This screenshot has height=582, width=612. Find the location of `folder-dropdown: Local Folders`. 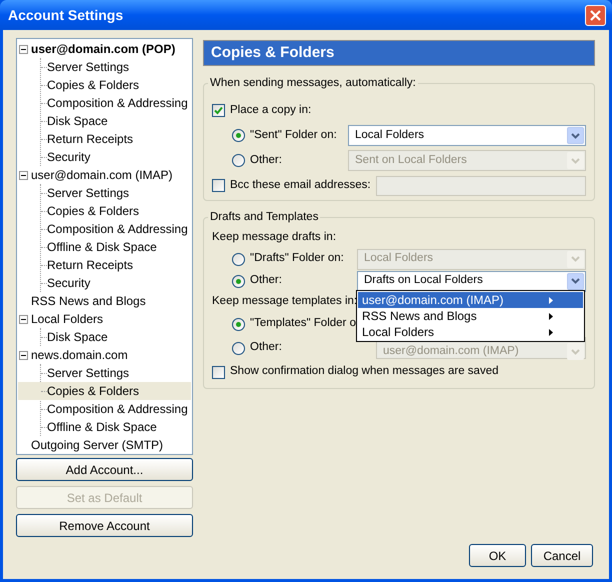

folder-dropdown: Local Folders is located at coordinates (467, 135).